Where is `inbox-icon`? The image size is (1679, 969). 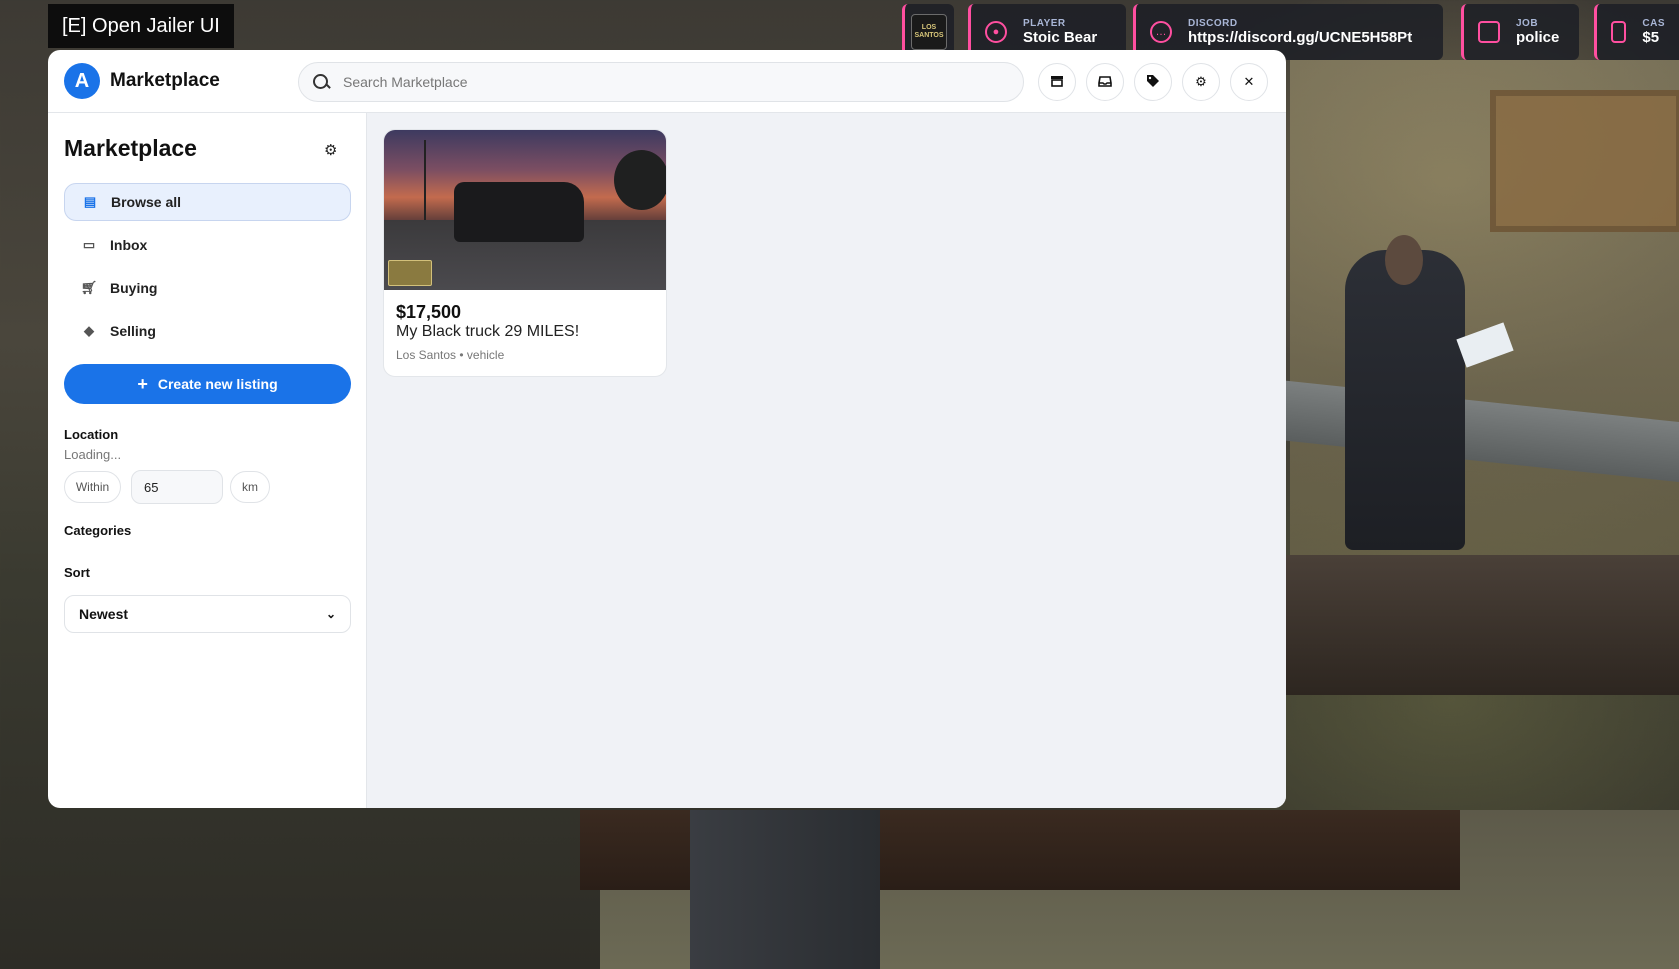 inbox-icon is located at coordinates (1105, 82).